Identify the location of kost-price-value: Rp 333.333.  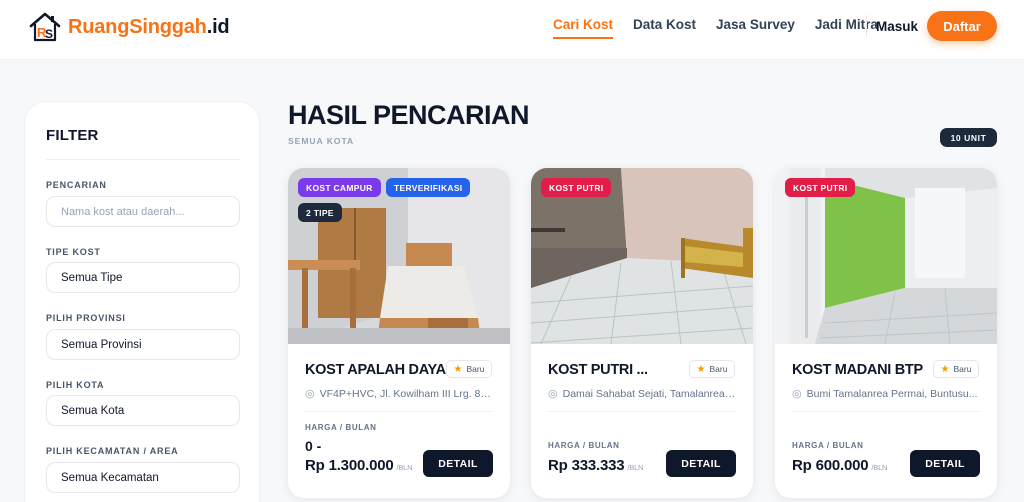
(586, 465).